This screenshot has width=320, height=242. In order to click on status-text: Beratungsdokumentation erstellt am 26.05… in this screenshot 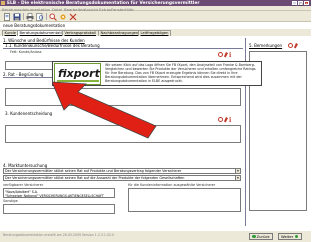, I will do `click(59, 235)`.